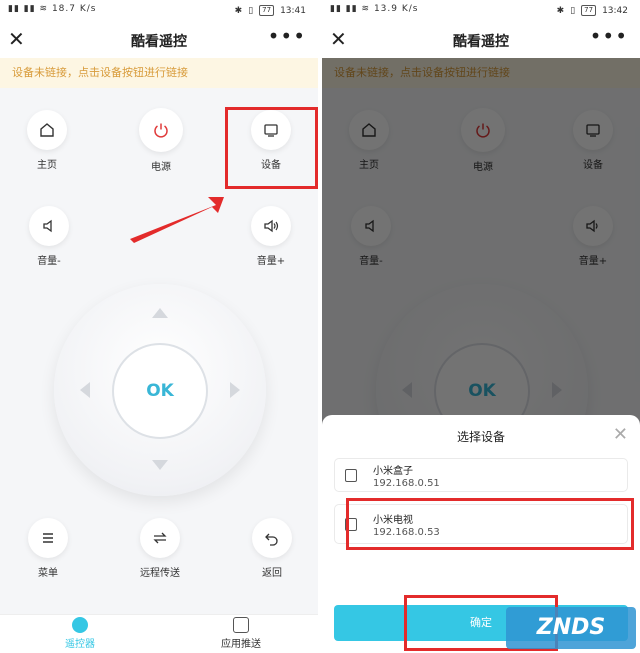 Image resolution: width=640 pixels, height=653 pixels. What do you see at coordinates (161, 130) in the screenshot?
I see `power-icon` at bounding box center [161, 130].